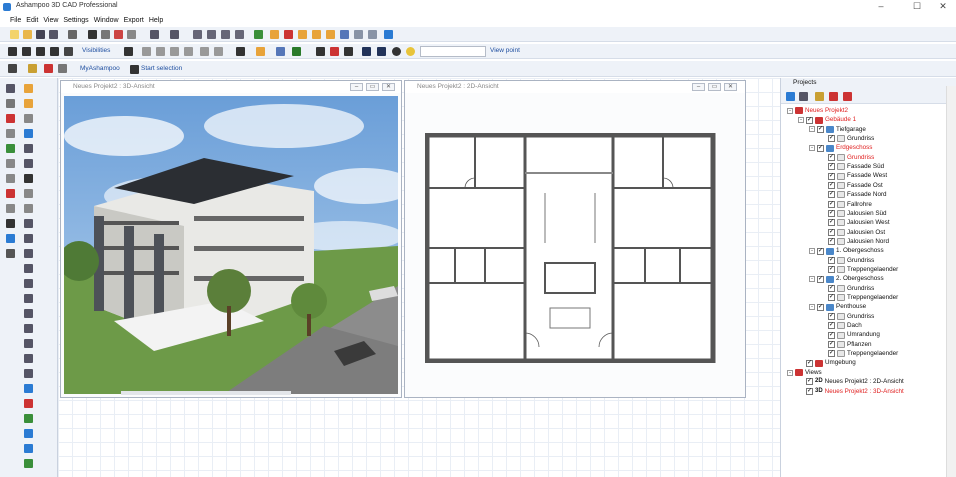  Describe the element at coordinates (851, 392) in the screenshot. I see `tree-item: ✓ 3D Neues Projekt2 : 3D-Ansicht` at that location.